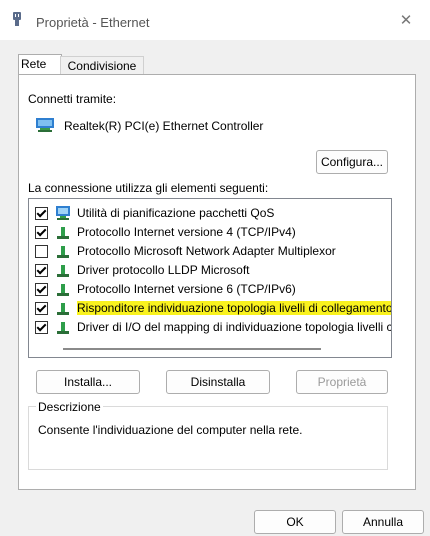  What do you see at coordinates (215, 20) in the screenshot?
I see `title-bar: Proprietà - Ethernet ✕` at bounding box center [215, 20].